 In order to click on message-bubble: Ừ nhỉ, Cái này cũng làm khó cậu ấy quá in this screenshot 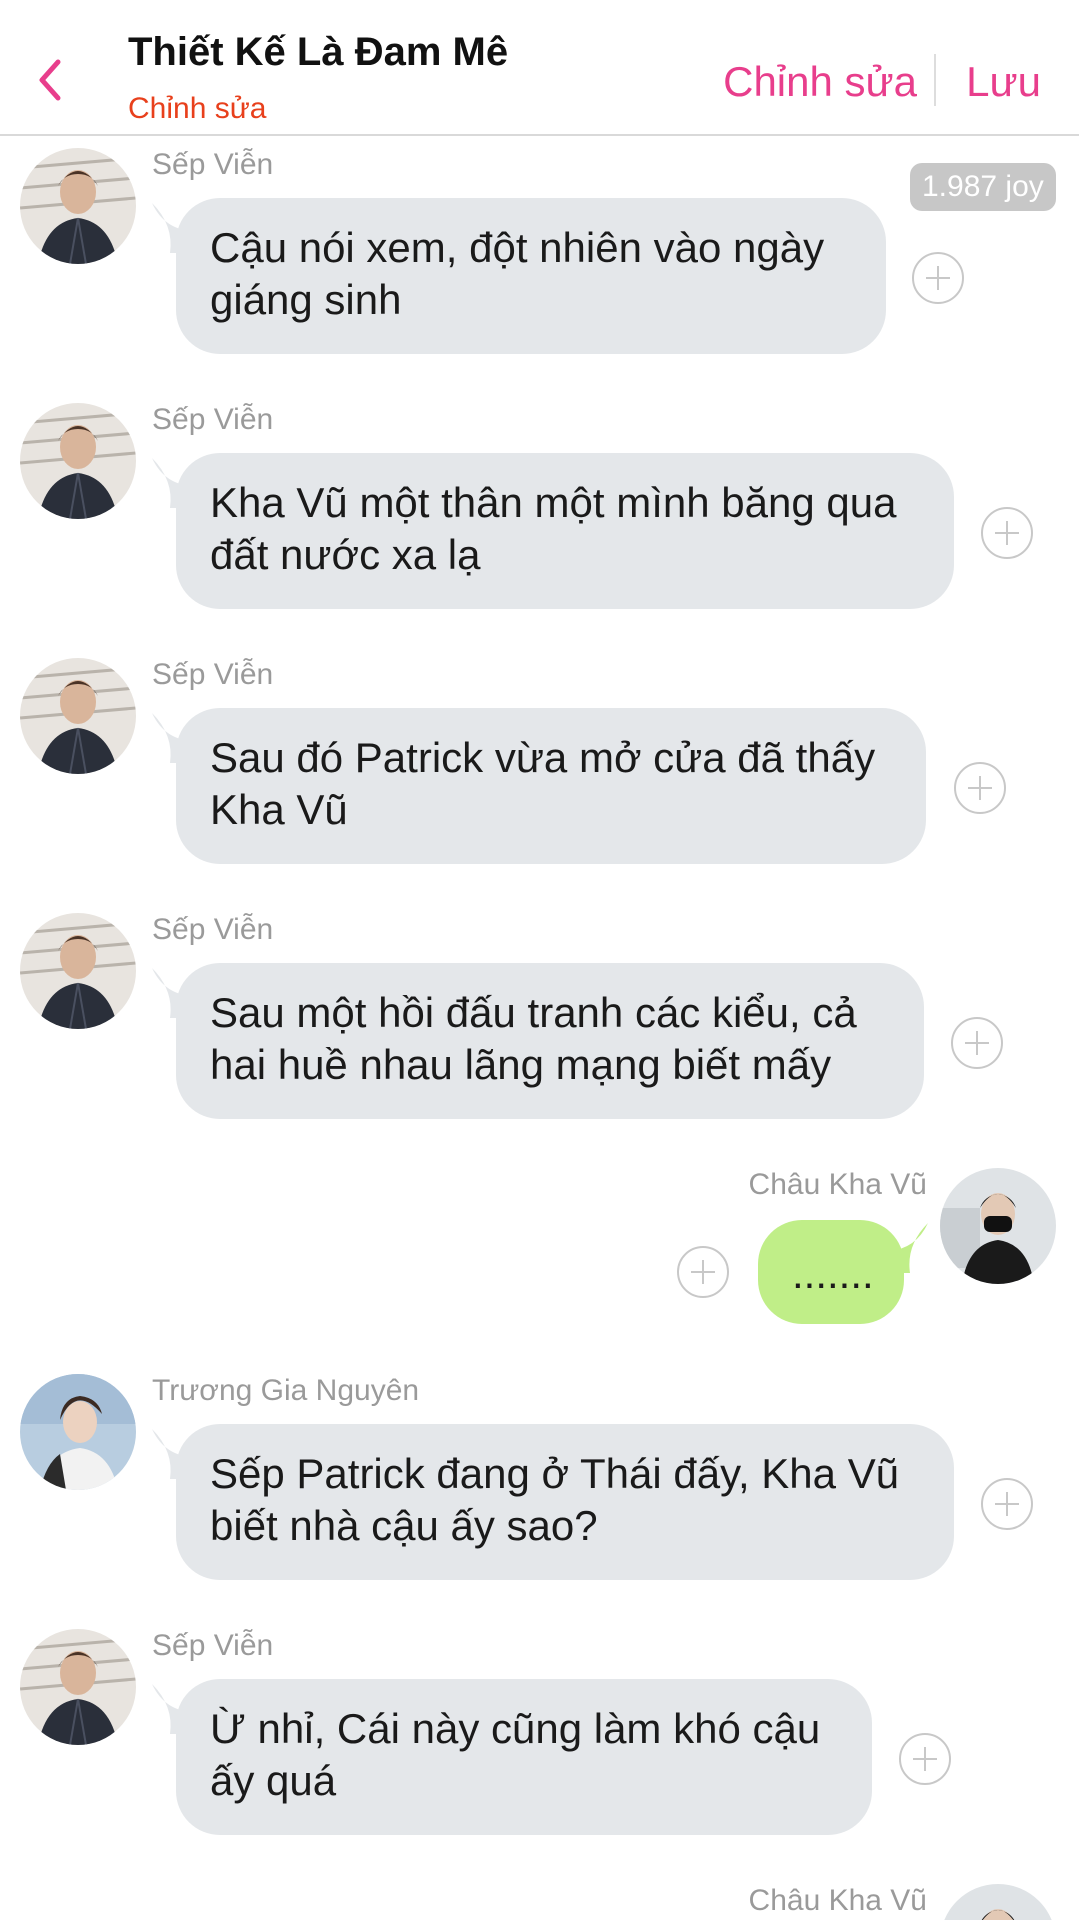, I will do `click(524, 1757)`.